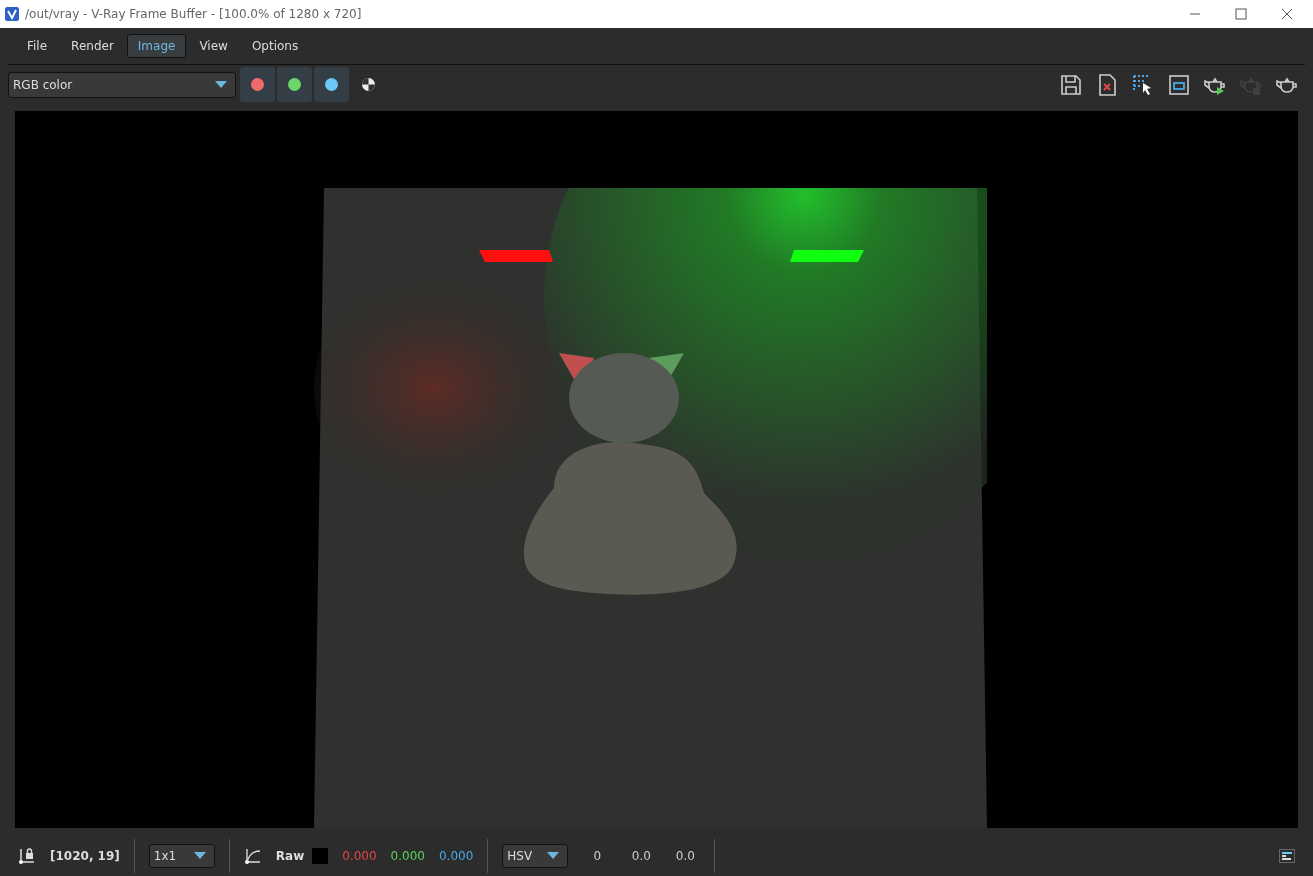 This screenshot has height=876, width=1313. What do you see at coordinates (1287, 13) in the screenshot?
I see `close-icon` at bounding box center [1287, 13].